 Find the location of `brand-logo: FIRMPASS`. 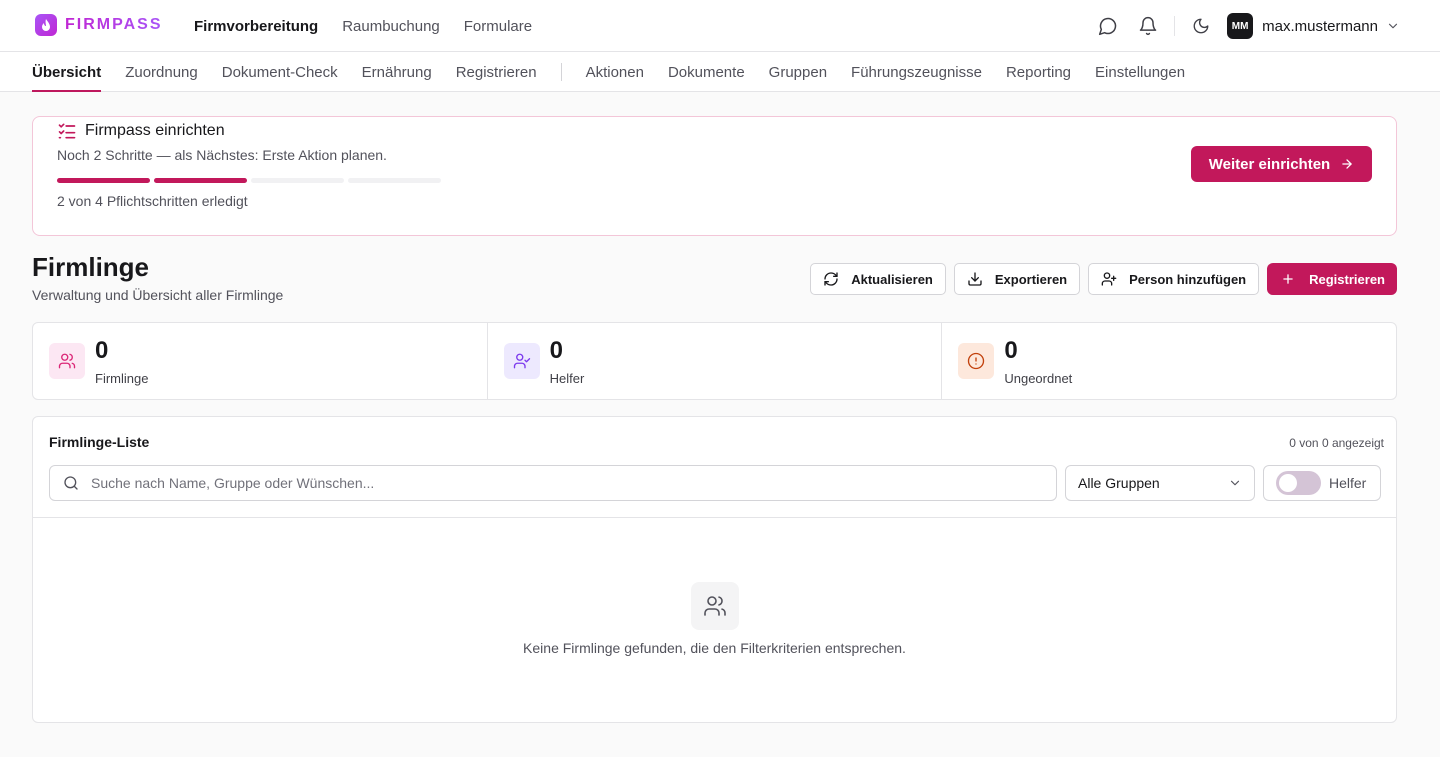

brand-logo: FIRMPASS is located at coordinates (98, 25).